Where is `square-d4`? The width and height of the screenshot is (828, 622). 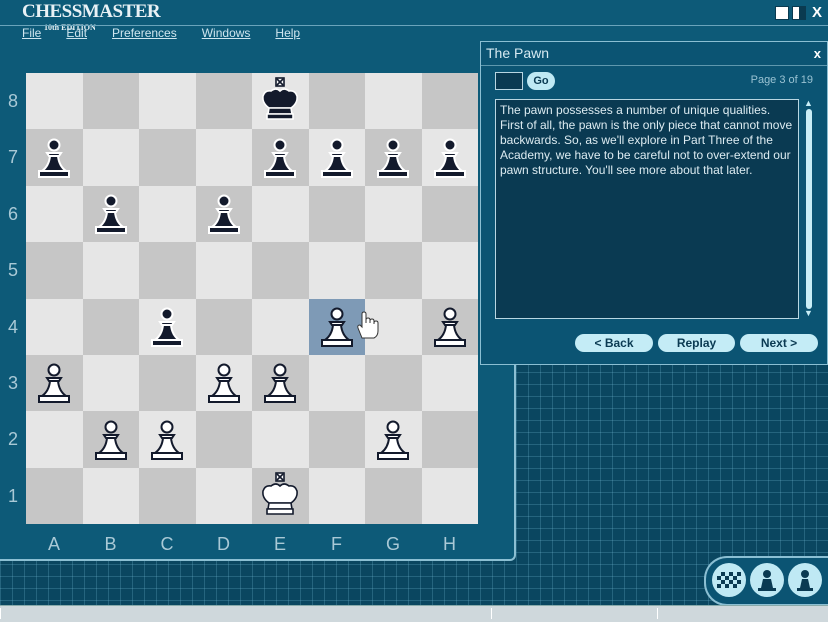 square-d4 is located at coordinates (223, 326).